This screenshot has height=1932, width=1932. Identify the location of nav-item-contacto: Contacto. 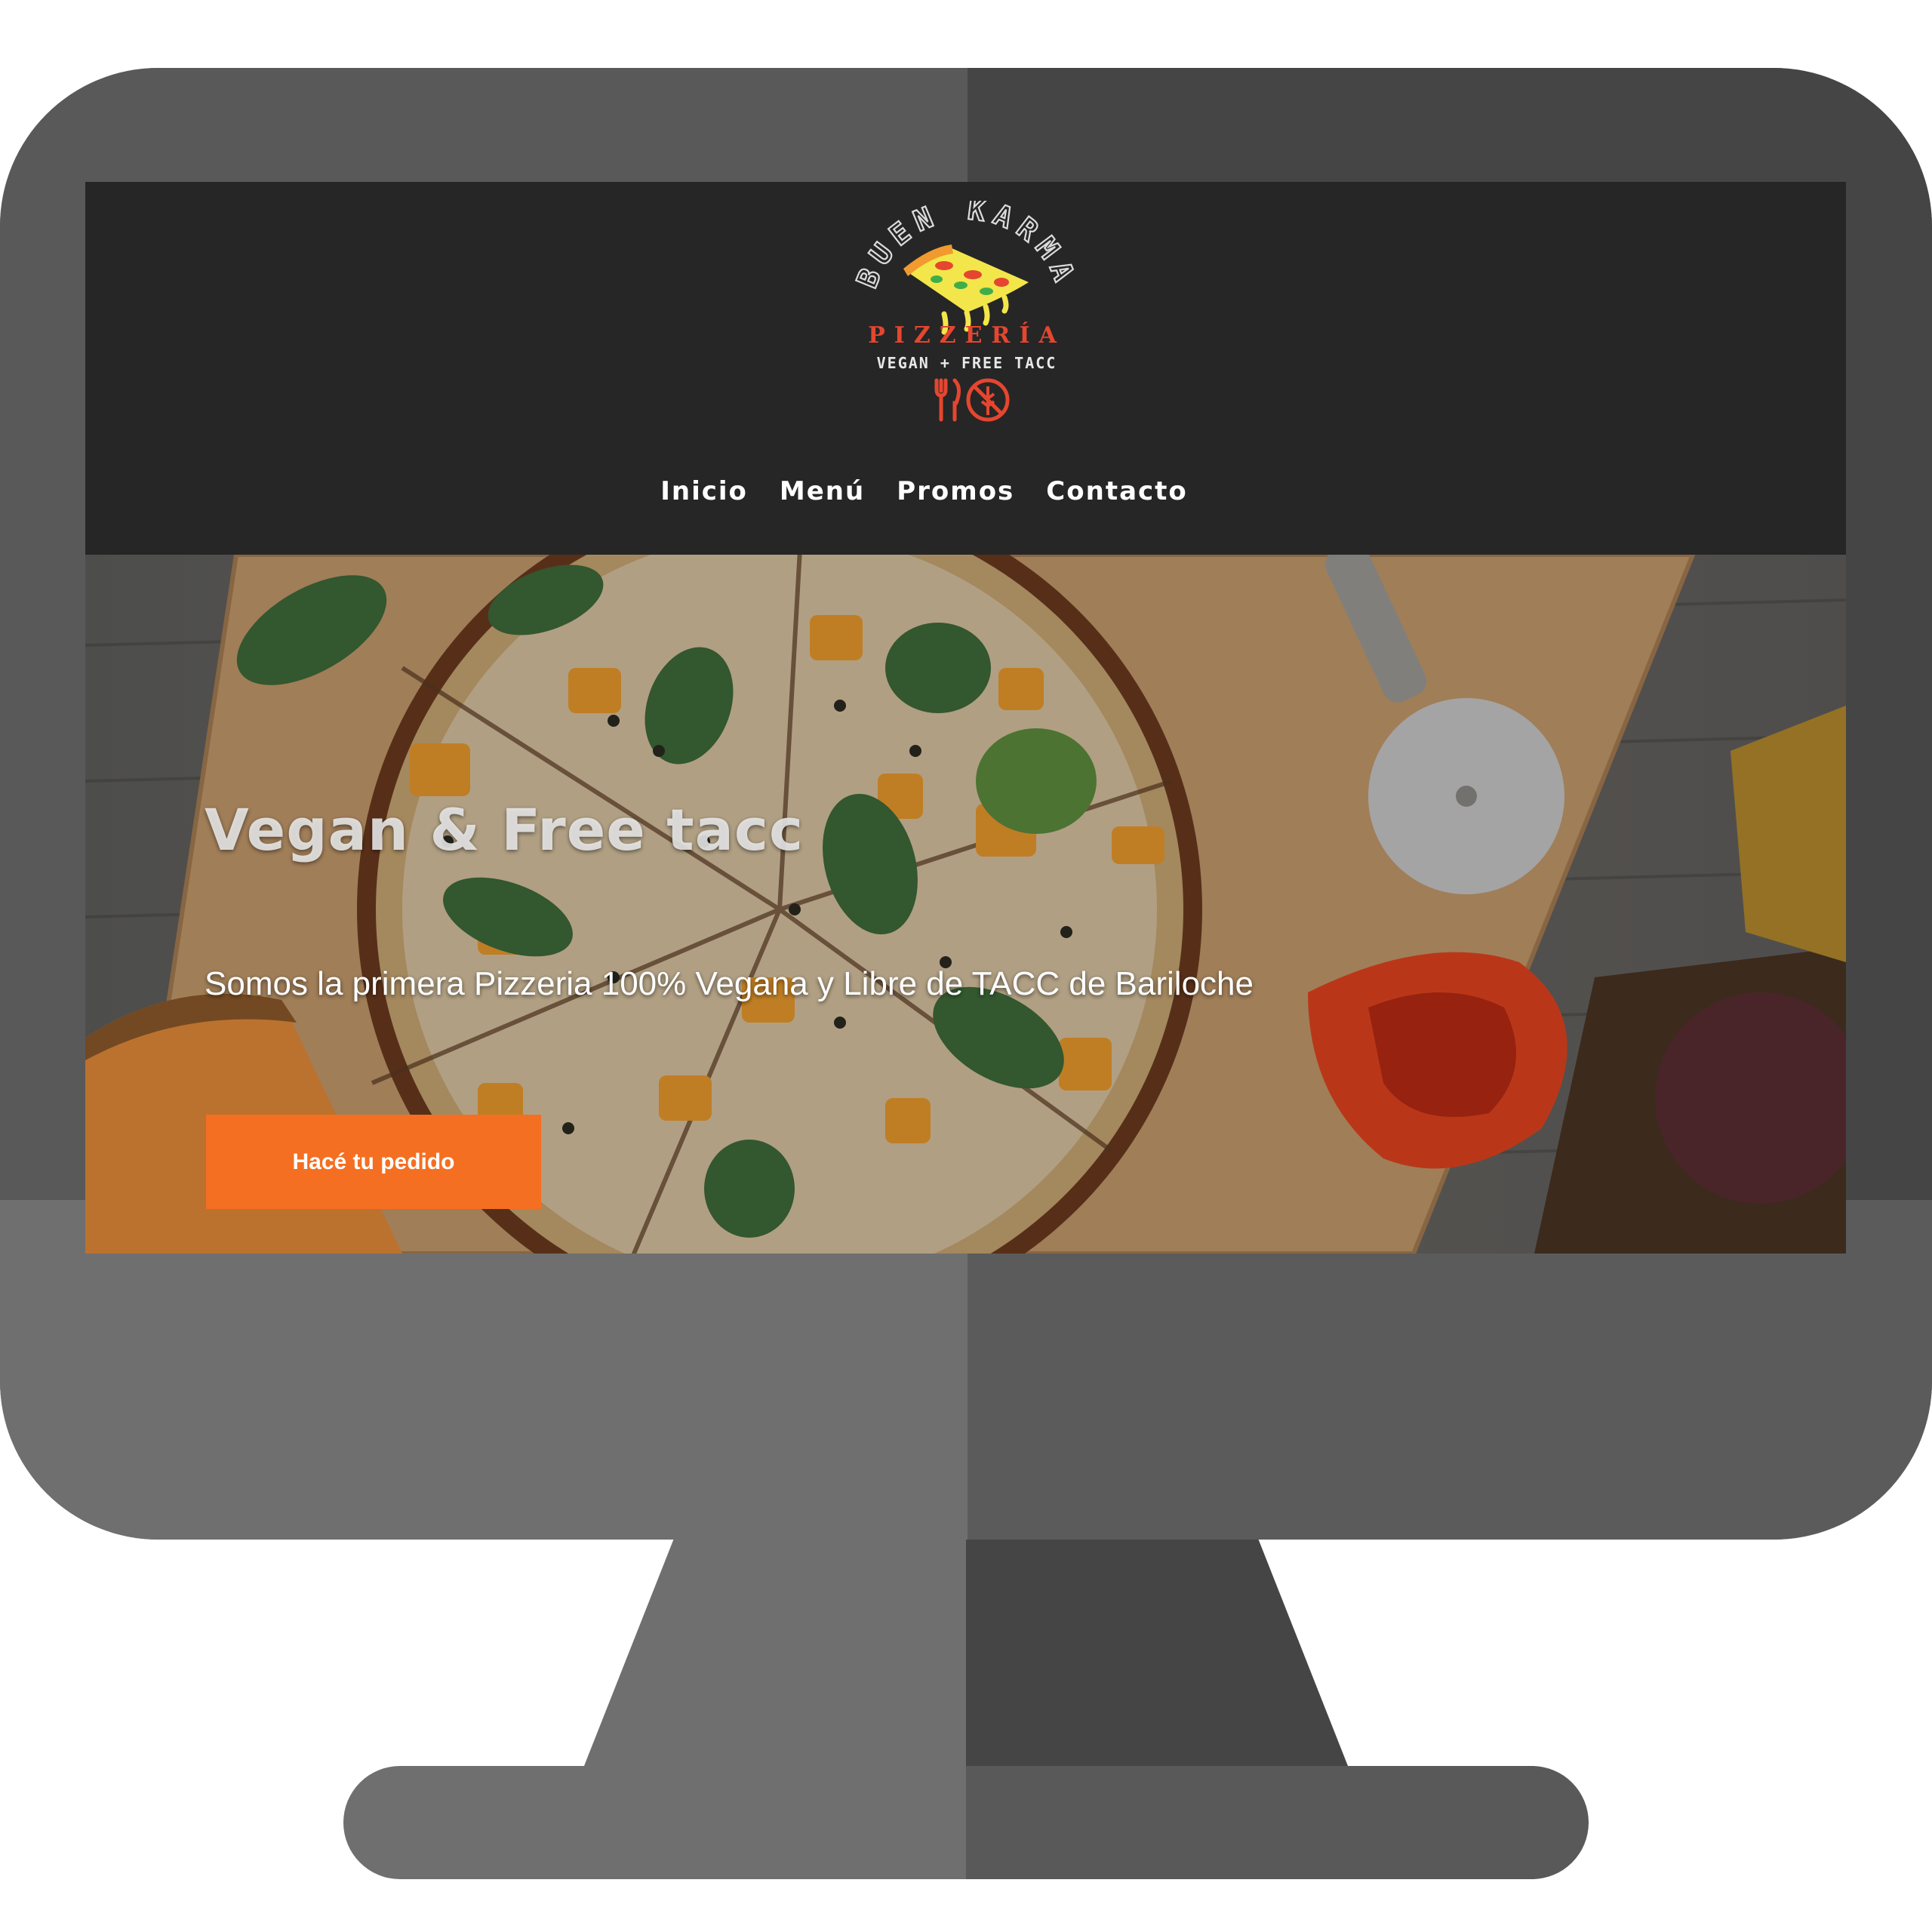
(1116, 491).